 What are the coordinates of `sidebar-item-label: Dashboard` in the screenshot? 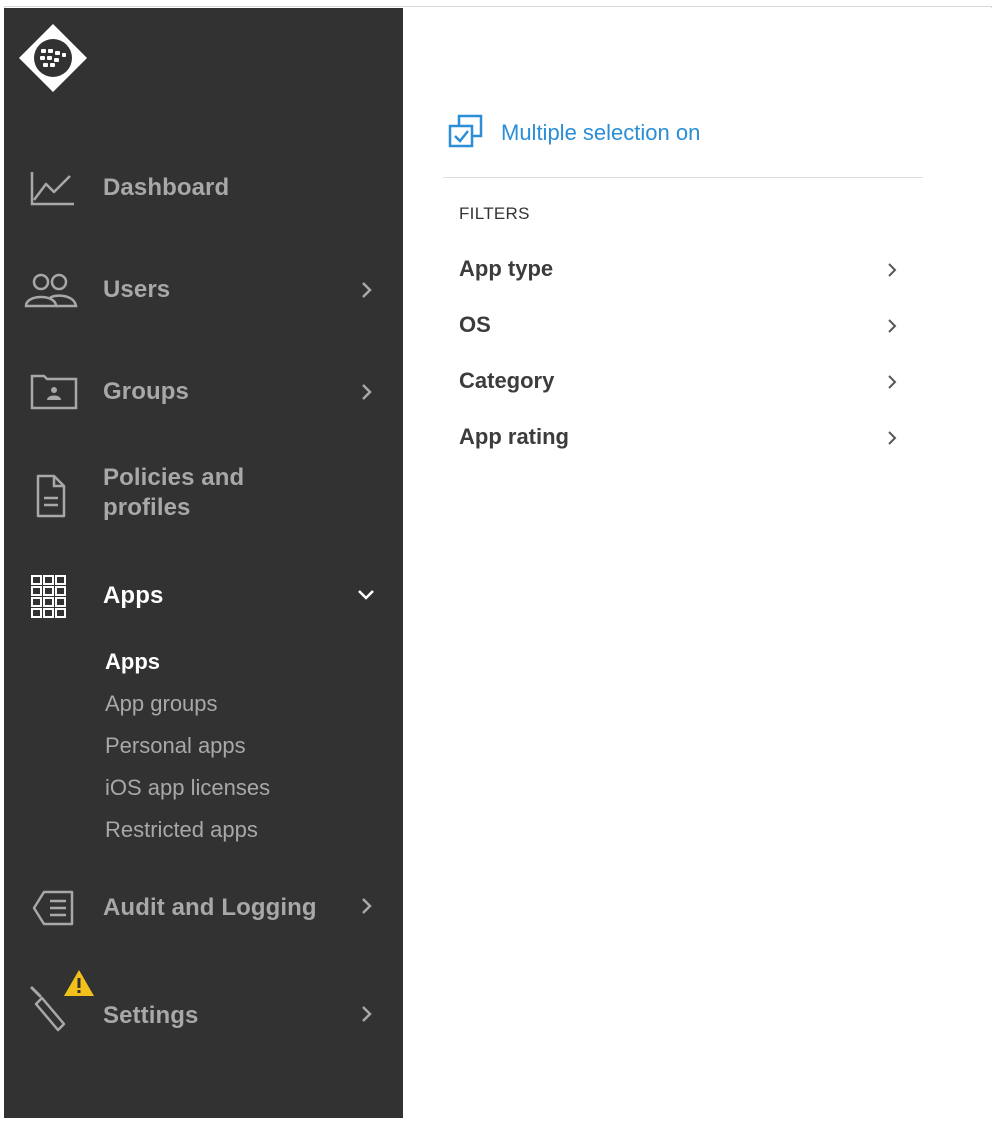 It's located at (166, 187).